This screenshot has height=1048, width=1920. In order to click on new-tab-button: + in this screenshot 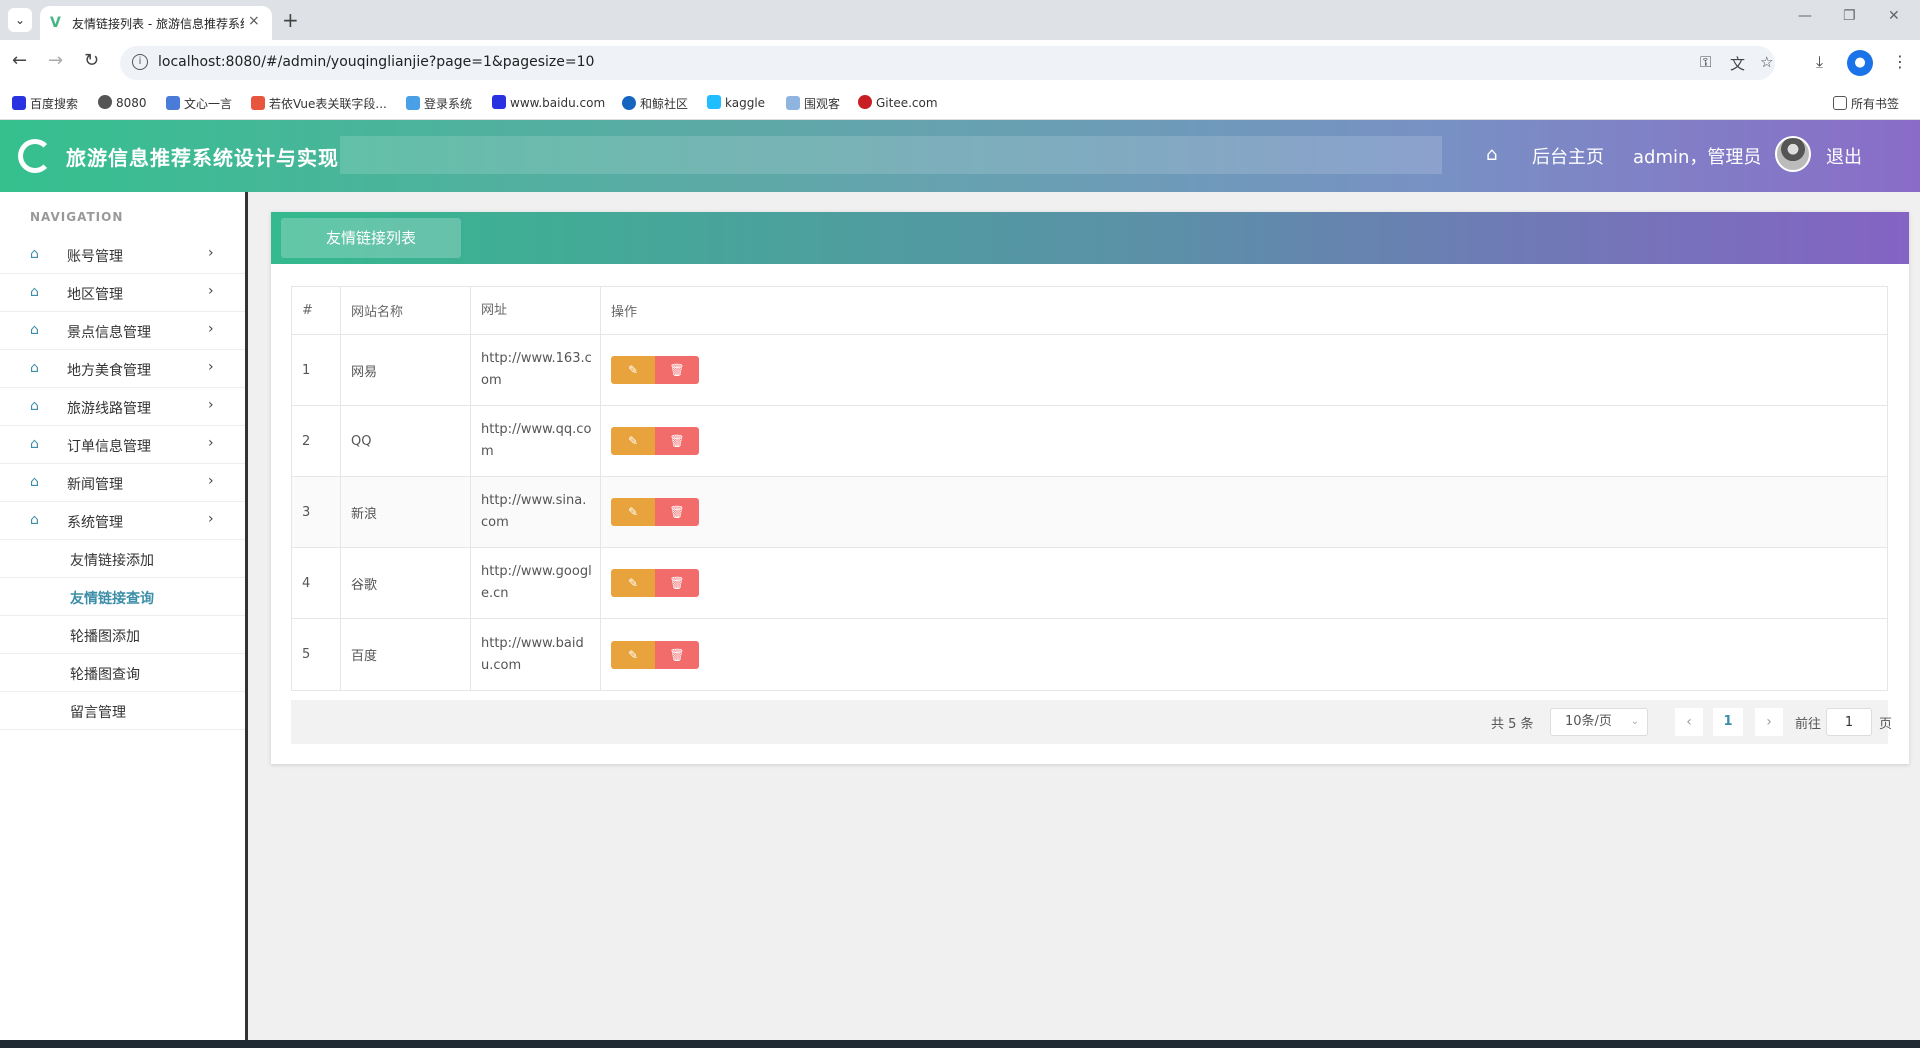, I will do `click(290, 20)`.